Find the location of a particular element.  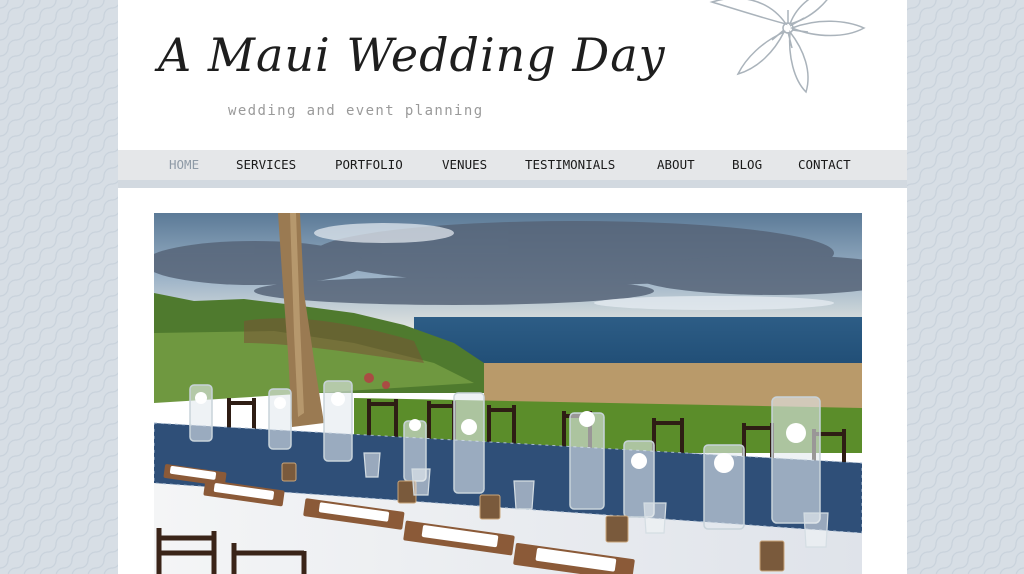

plumeria-flower-icon is located at coordinates (787, 47).